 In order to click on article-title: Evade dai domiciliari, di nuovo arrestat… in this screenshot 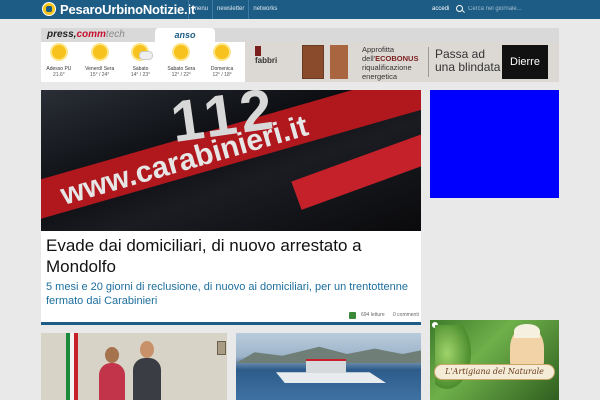, I will do `click(231, 256)`.